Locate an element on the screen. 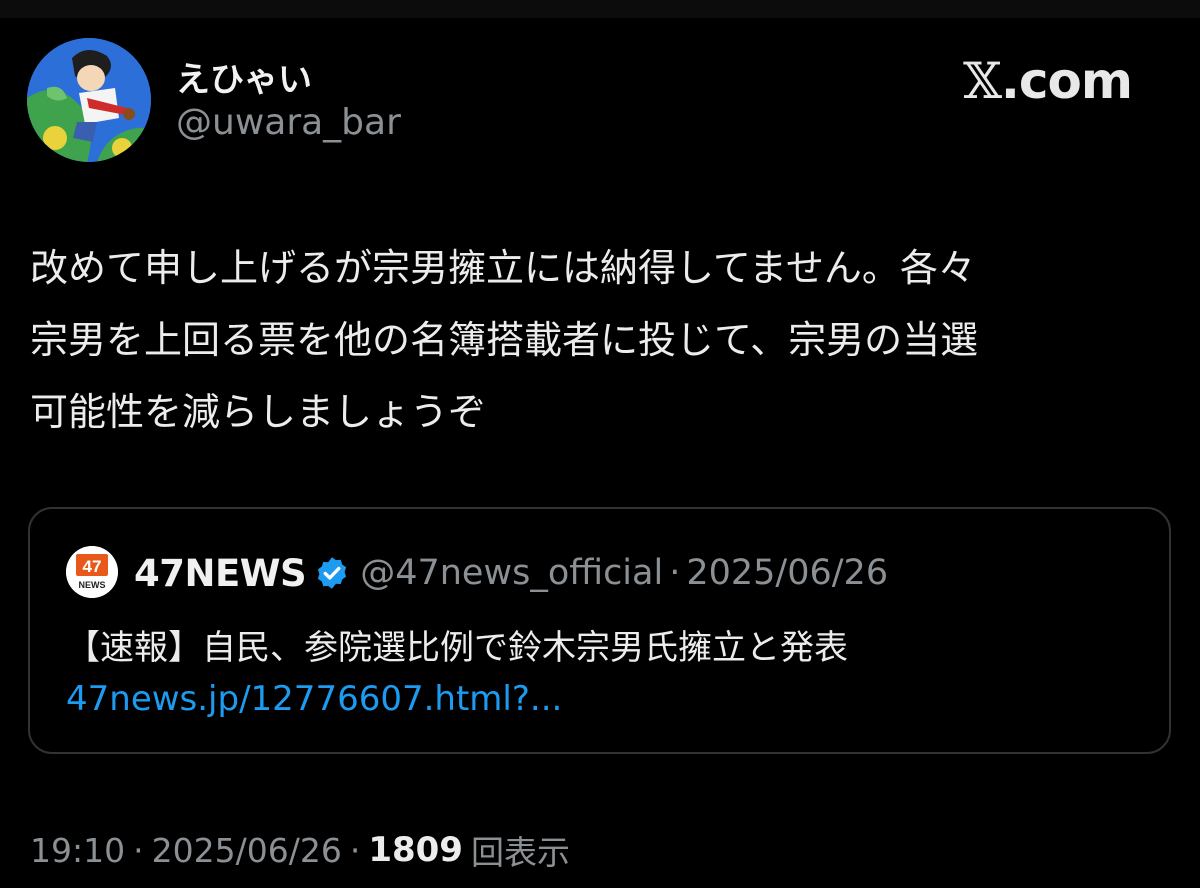 This screenshot has height=888, width=1200. x-com-brand: 𝕏.com is located at coordinates (1048, 81).